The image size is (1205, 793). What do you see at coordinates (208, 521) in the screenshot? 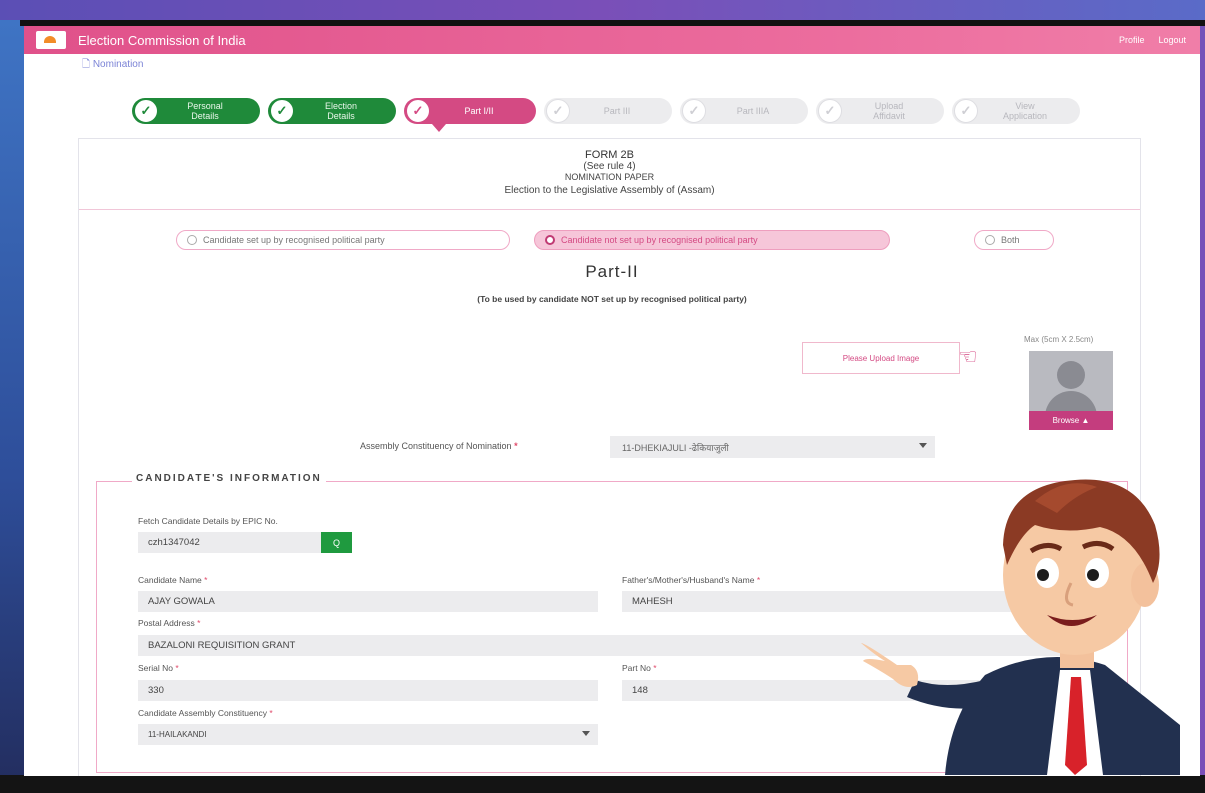
I see `fetch-label: Fetch Candidate Details by EPIC No.` at bounding box center [208, 521].